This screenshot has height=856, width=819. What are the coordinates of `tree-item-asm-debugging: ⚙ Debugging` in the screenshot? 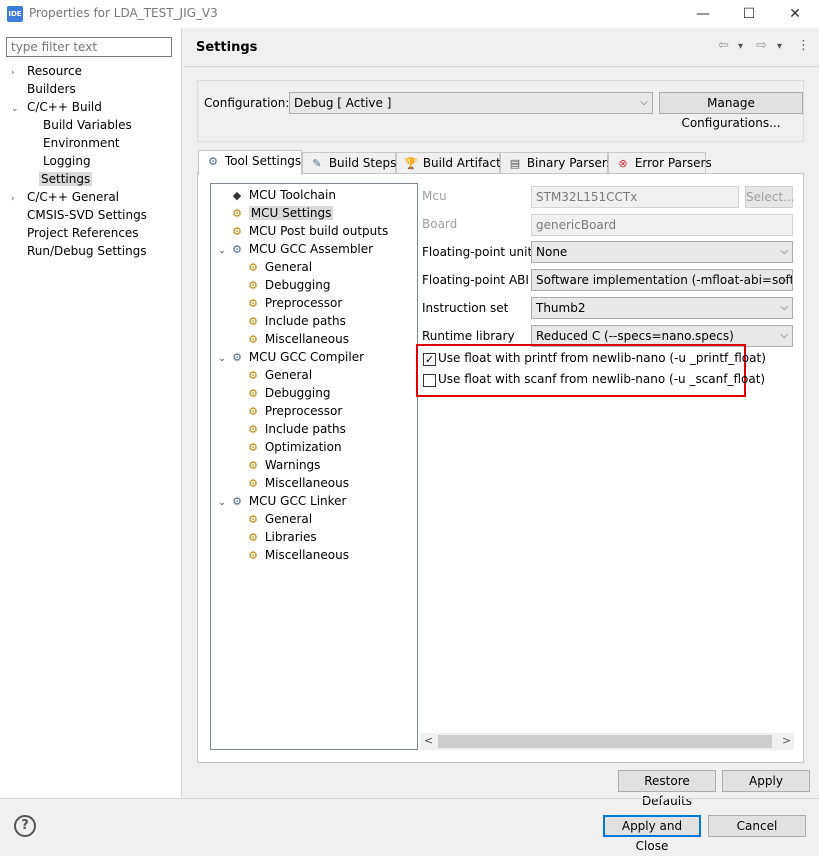 It's located at (314, 285).